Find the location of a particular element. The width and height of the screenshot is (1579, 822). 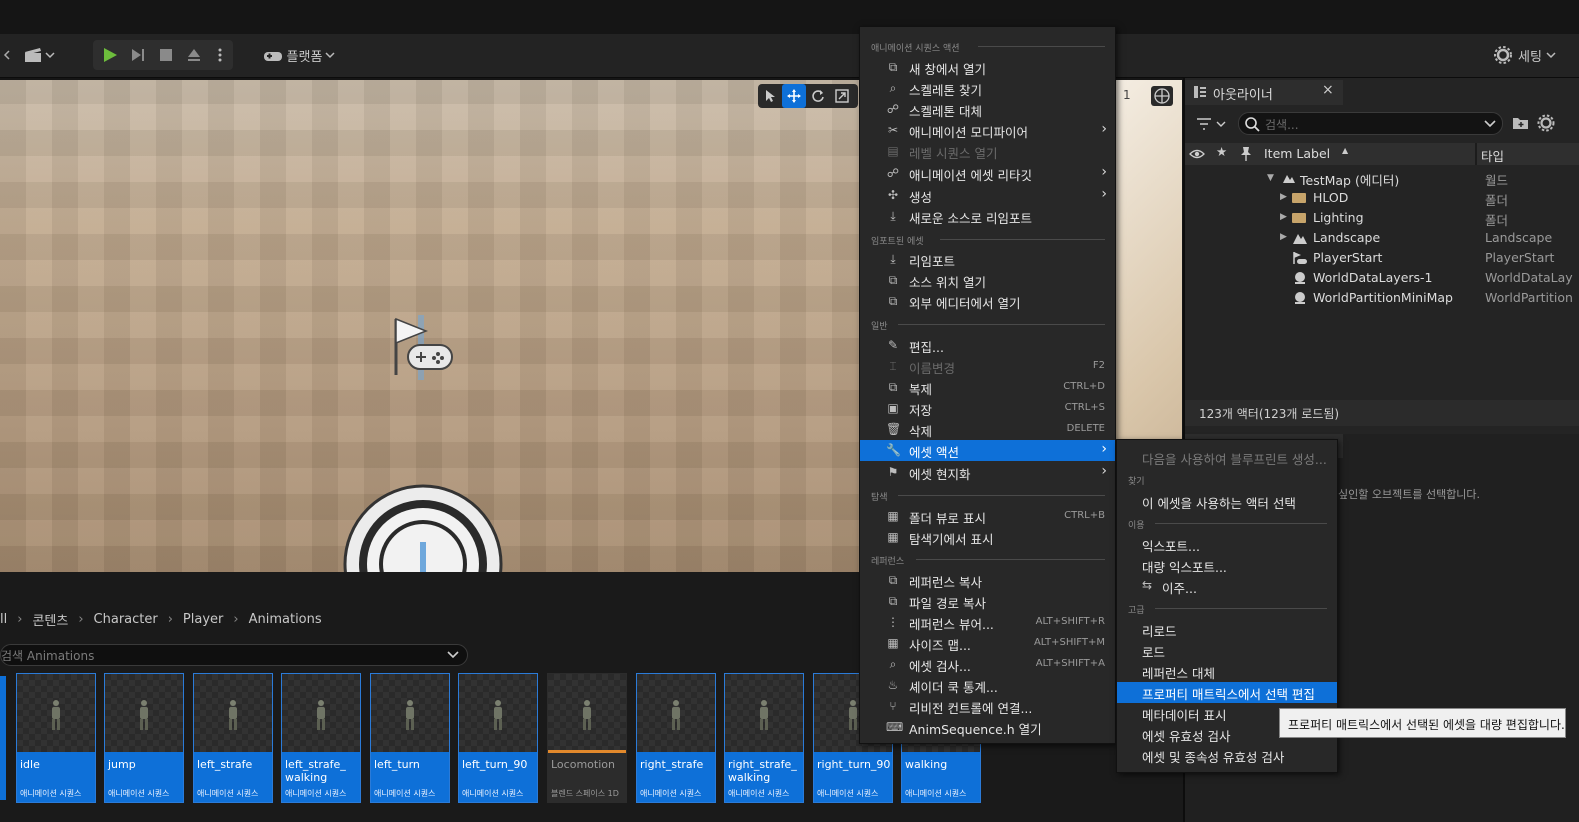

eye-icon is located at coordinates (1197, 154).